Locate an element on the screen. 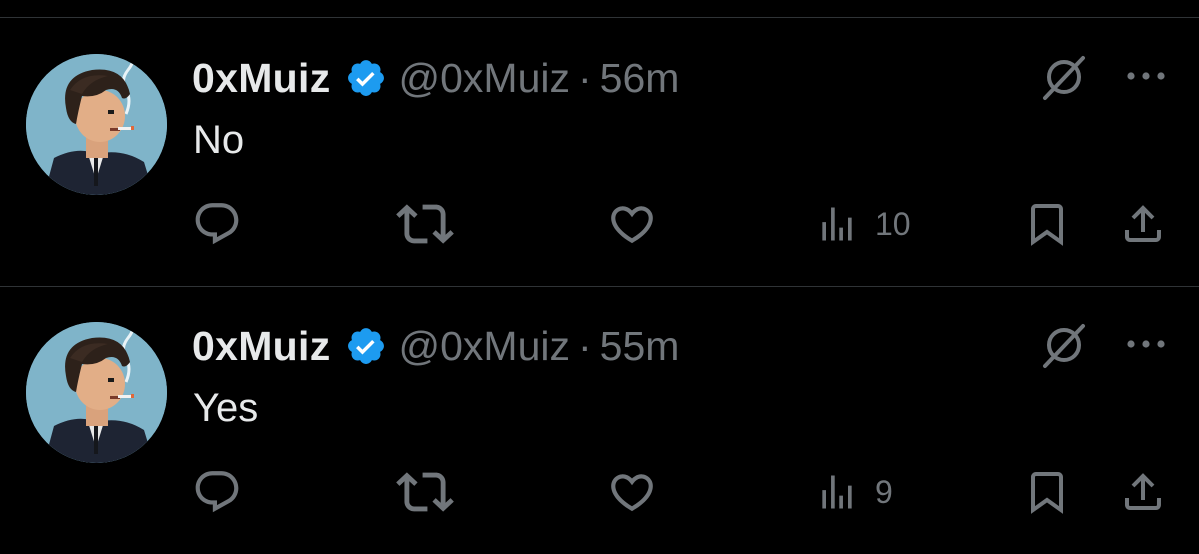 The image size is (1199, 554). post-divider is located at coordinates (599, 286).